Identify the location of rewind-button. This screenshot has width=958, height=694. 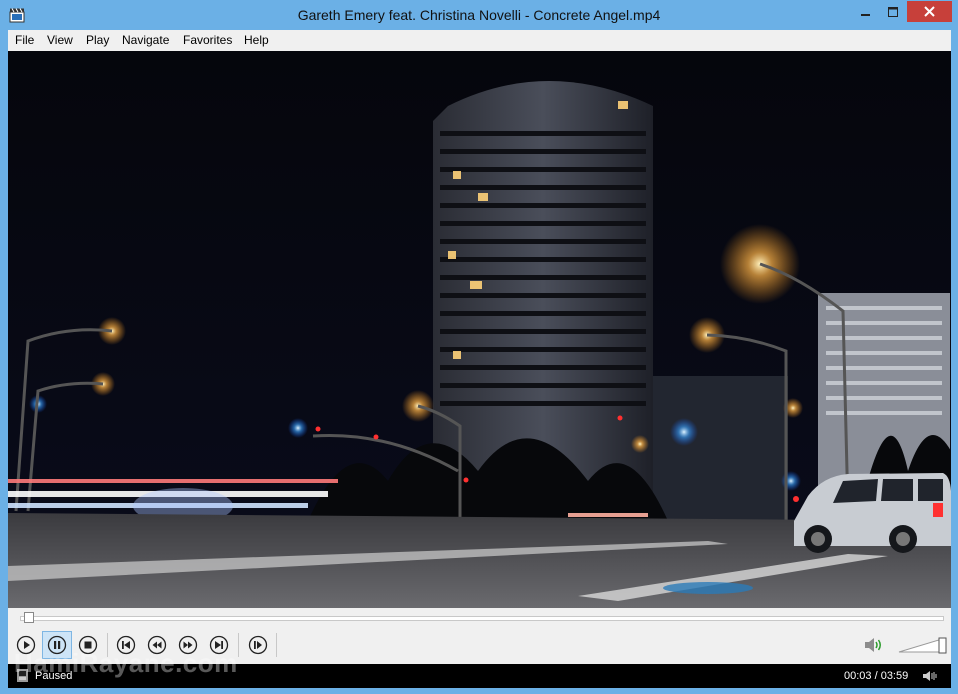
(157, 645).